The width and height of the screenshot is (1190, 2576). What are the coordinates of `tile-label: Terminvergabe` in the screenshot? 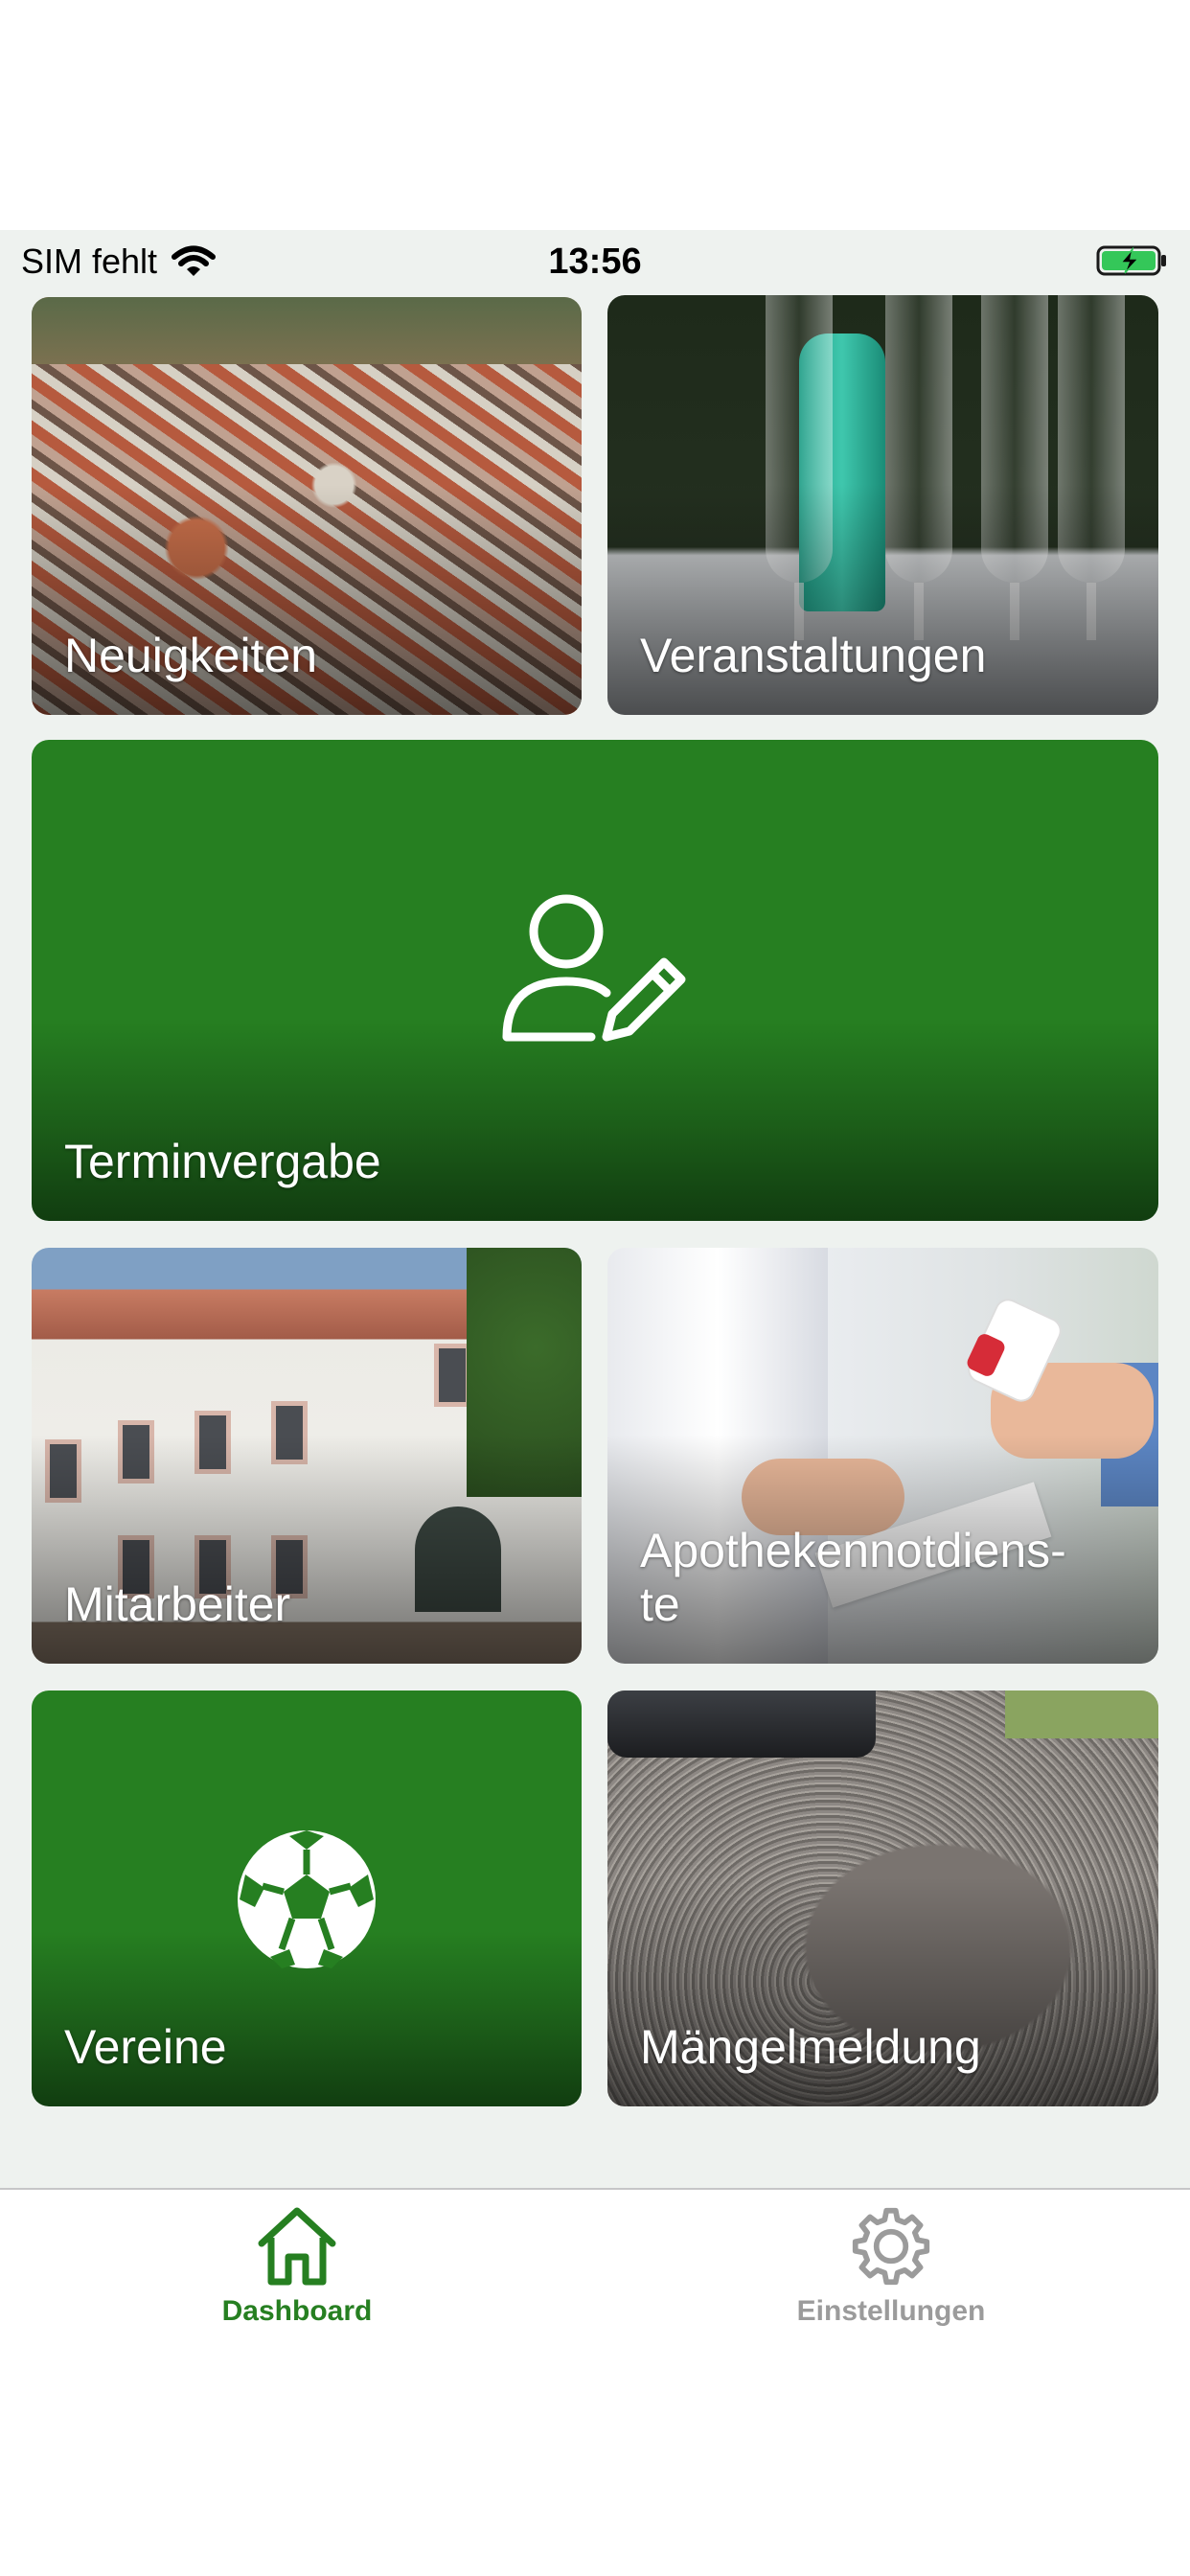 It's located at (222, 1161).